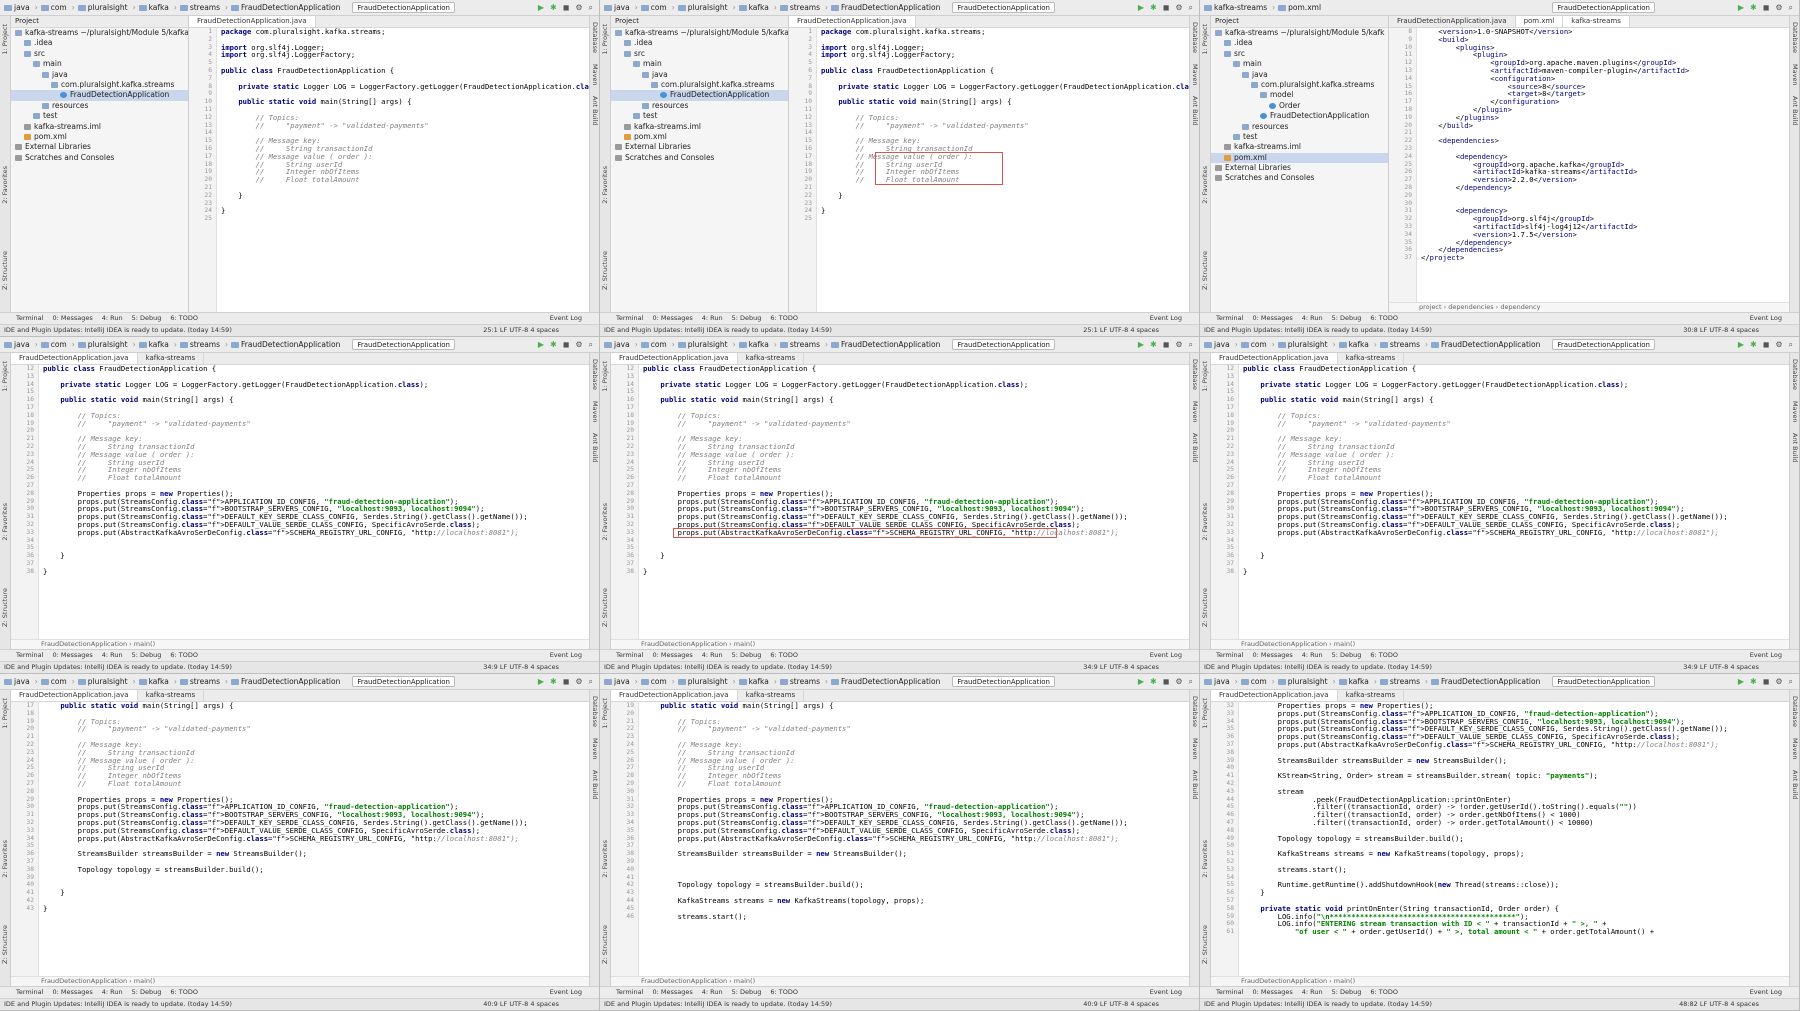  What do you see at coordinates (1299, 116) in the screenshot?
I see `tree-item: FraudDetectionApplication` at bounding box center [1299, 116].